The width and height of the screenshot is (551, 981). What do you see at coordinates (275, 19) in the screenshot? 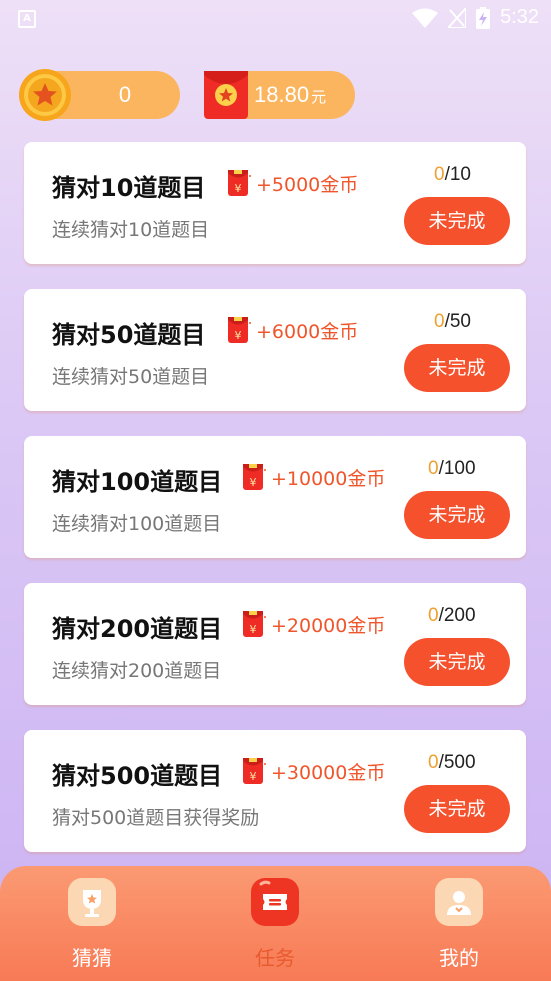
I see `status-bar: A 5:32` at bounding box center [275, 19].